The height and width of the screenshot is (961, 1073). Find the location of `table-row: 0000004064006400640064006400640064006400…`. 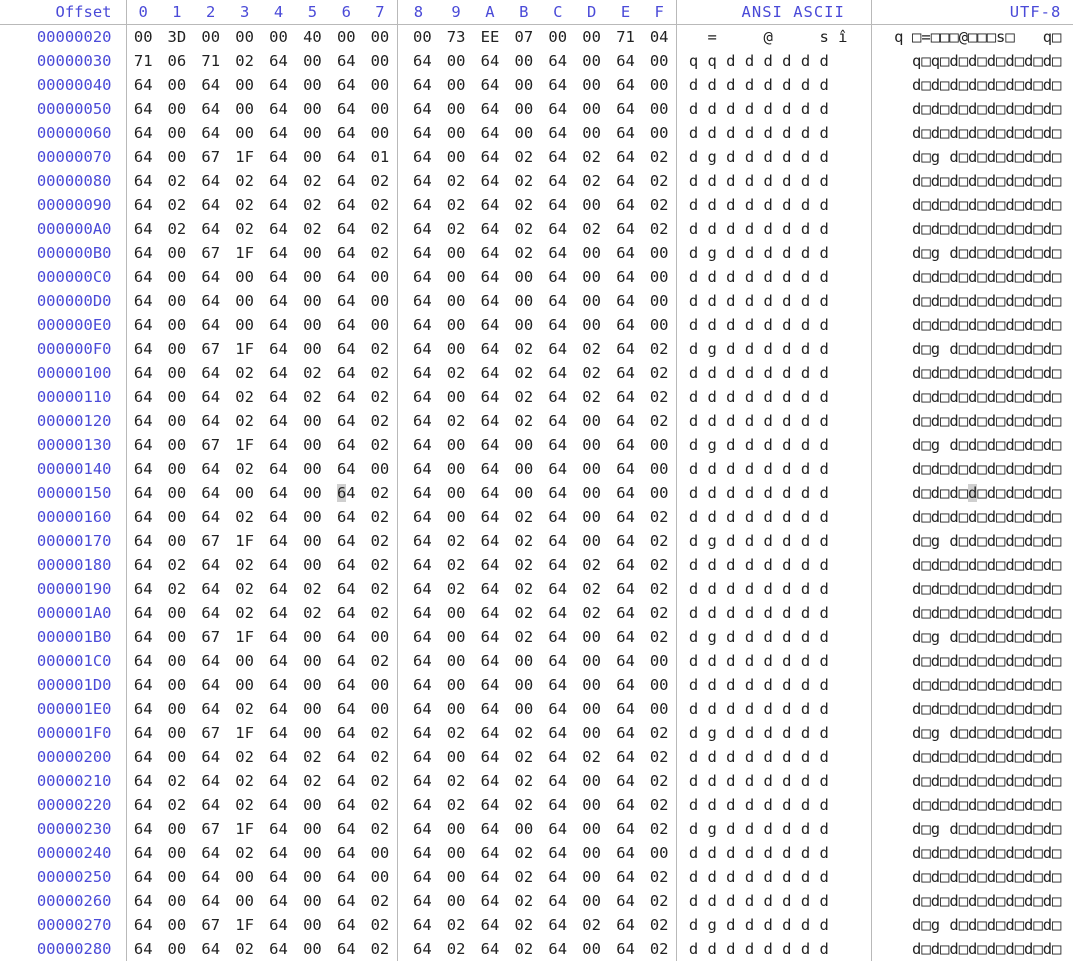

table-row: 0000004064006400640064006400640064006400… is located at coordinates (536, 85).